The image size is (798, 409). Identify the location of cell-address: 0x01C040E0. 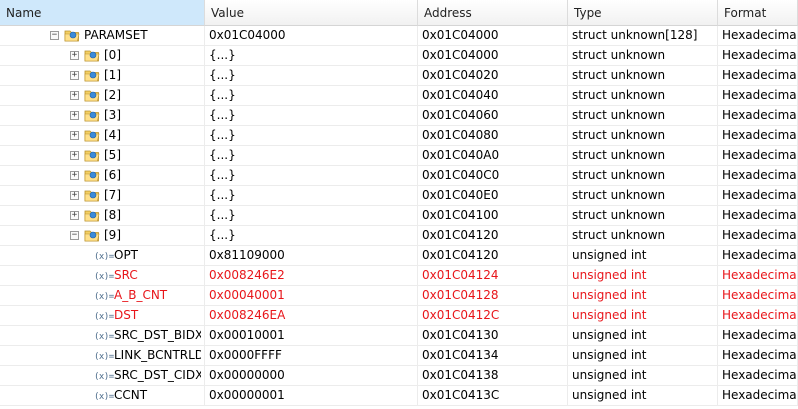
(493, 195).